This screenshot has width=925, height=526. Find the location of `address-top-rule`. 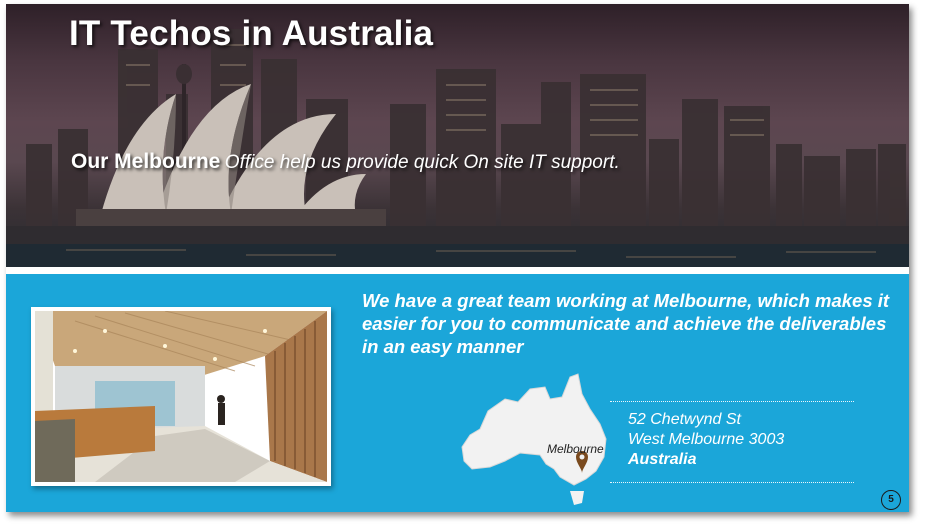

address-top-rule is located at coordinates (732, 401).